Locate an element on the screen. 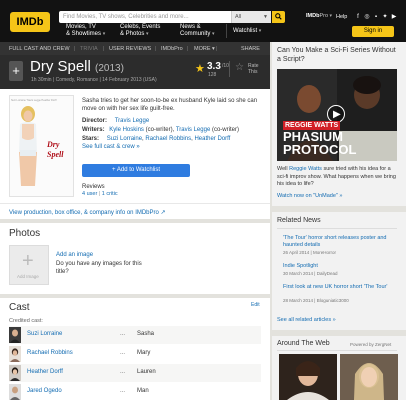 Image resolution: width=406 pixels, height=400 pixels. rate-this-button: Rate This is located at coordinates (253, 69).